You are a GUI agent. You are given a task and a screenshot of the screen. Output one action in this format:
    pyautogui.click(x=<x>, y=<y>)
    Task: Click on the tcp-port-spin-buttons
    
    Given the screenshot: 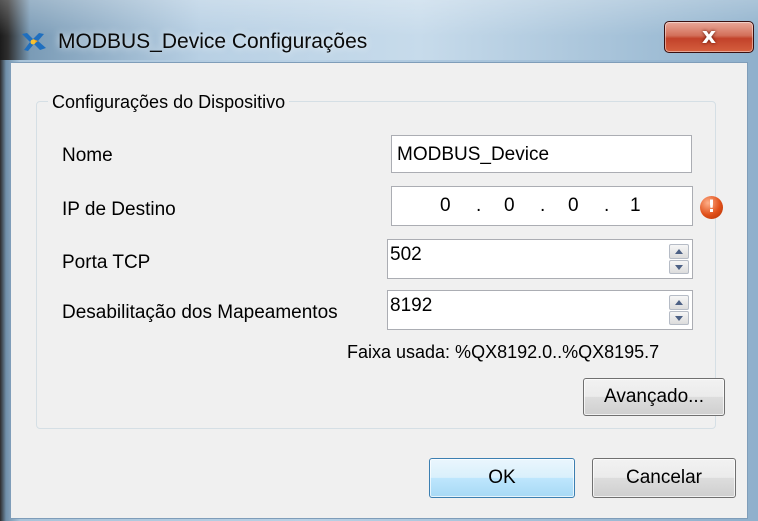 What is the action you would take?
    pyautogui.click(x=679, y=259)
    